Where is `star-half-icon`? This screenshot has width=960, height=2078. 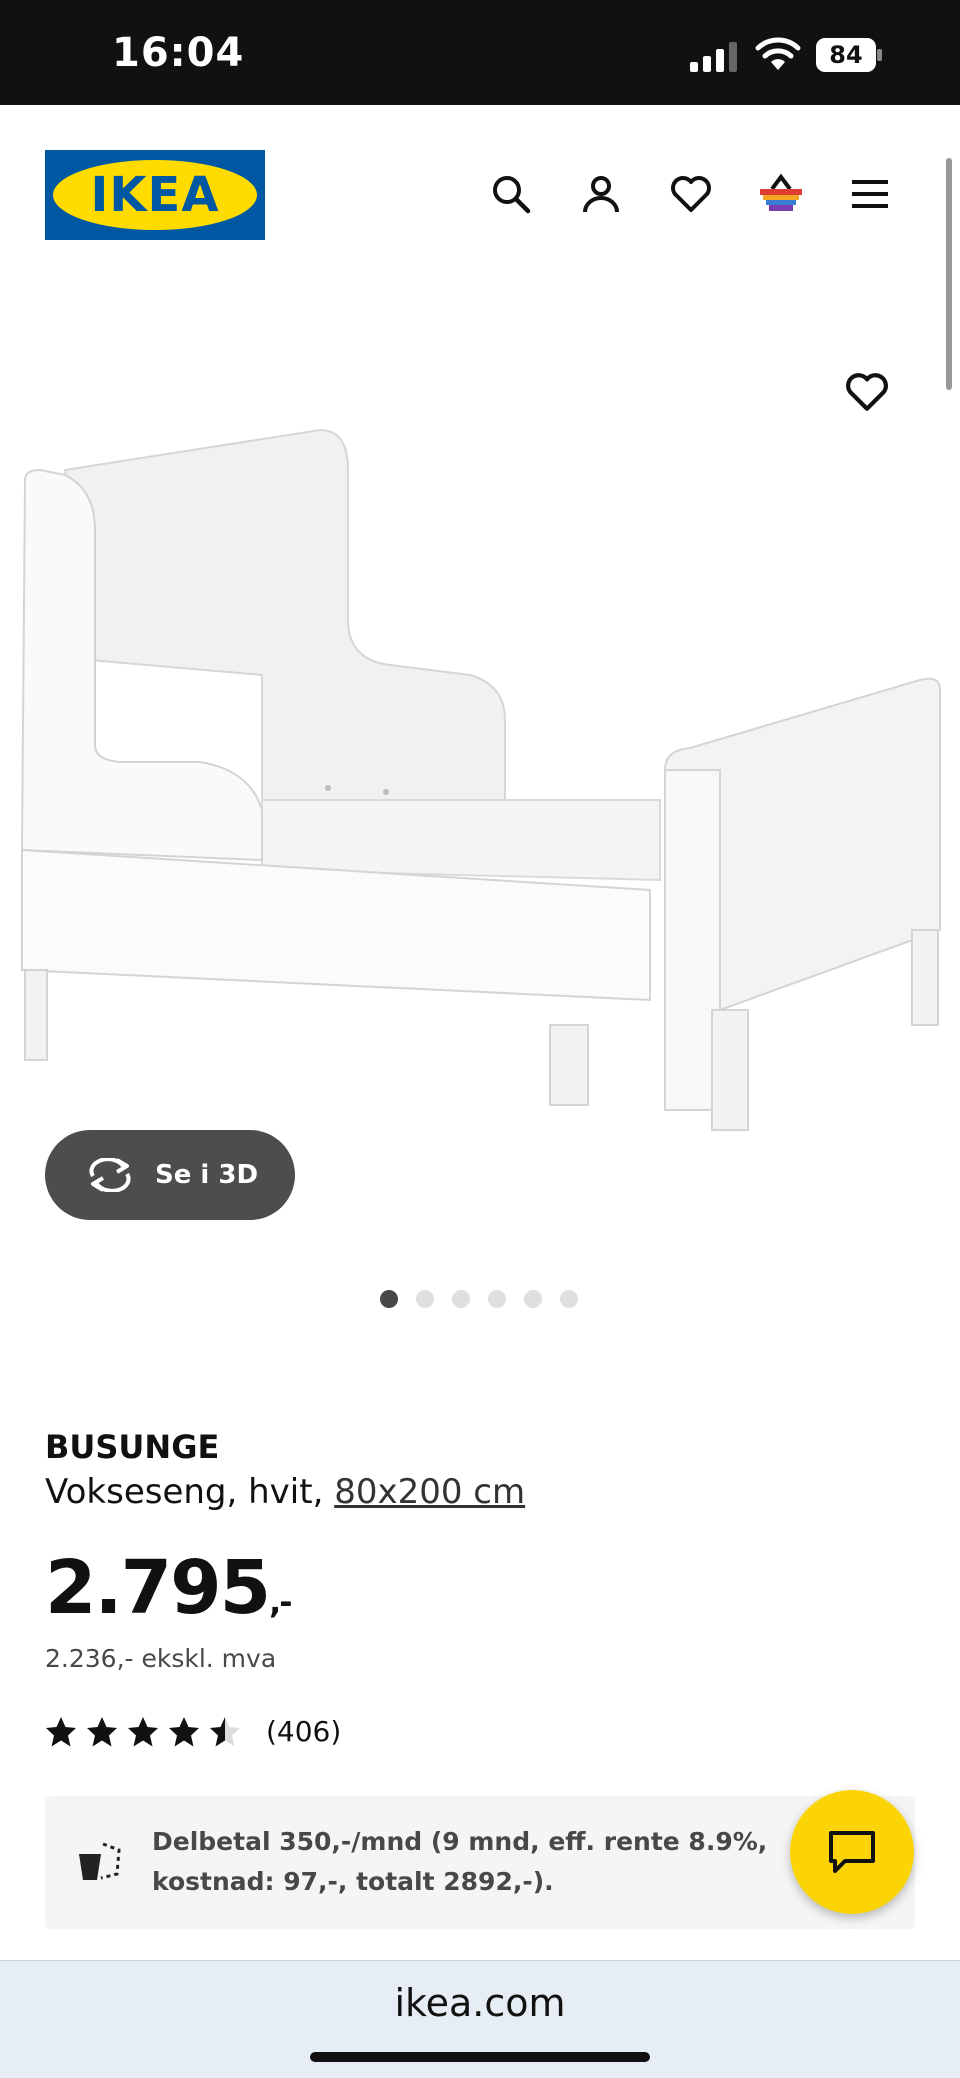 star-half-icon is located at coordinates (225, 1731).